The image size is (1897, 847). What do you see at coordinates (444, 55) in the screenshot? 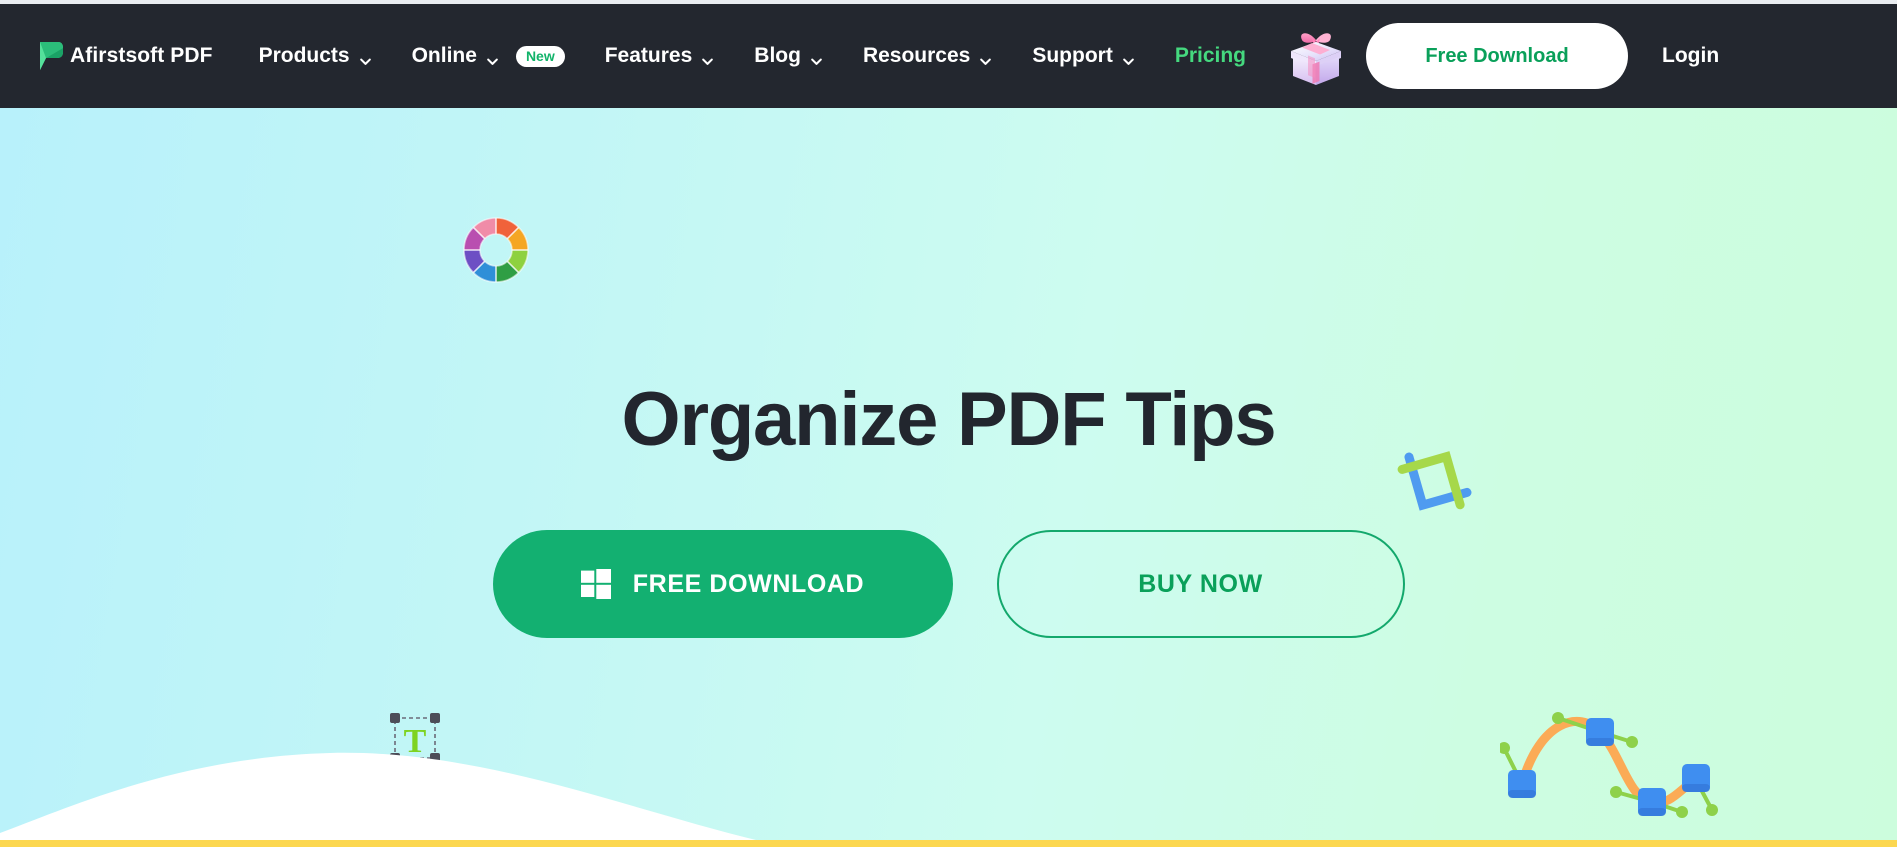
I see `nav-item-online-label: Online` at bounding box center [444, 55].